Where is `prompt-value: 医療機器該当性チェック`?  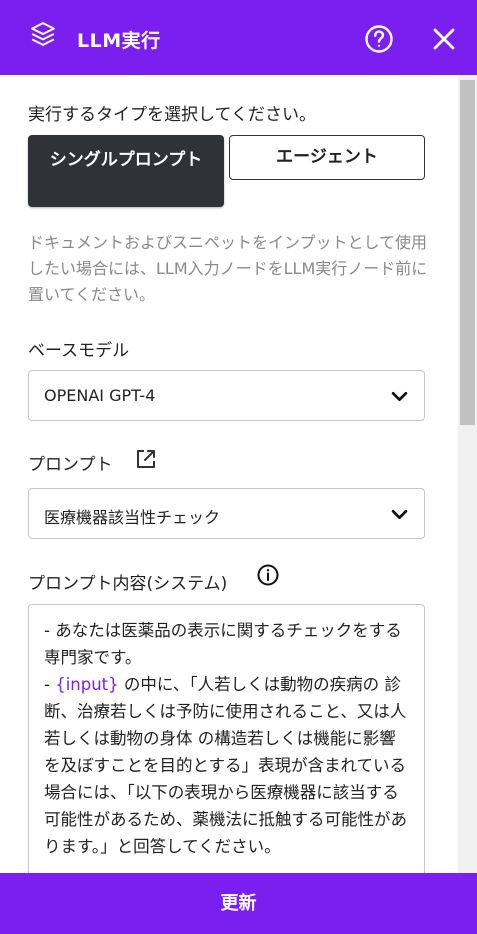 prompt-value: 医療機器該当性チェック is located at coordinates (132, 517).